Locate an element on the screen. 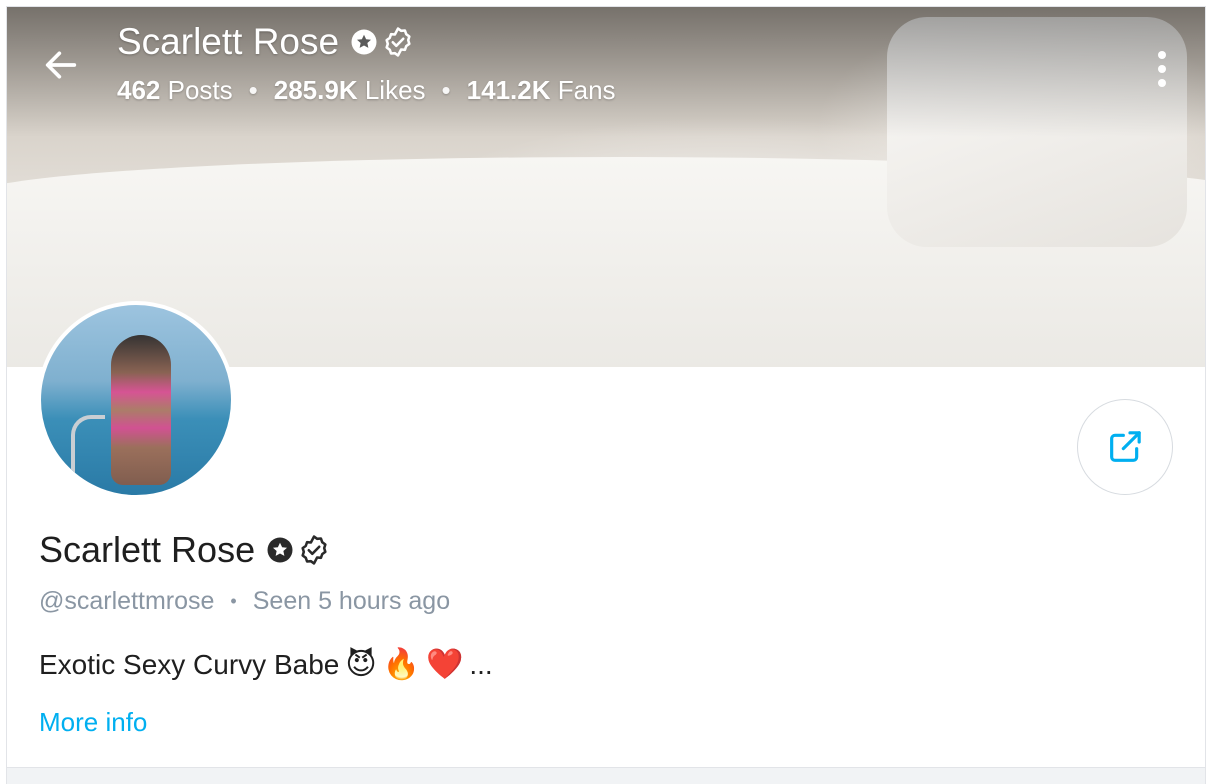 The image size is (1226, 784). back-button is located at coordinates (61, 65).